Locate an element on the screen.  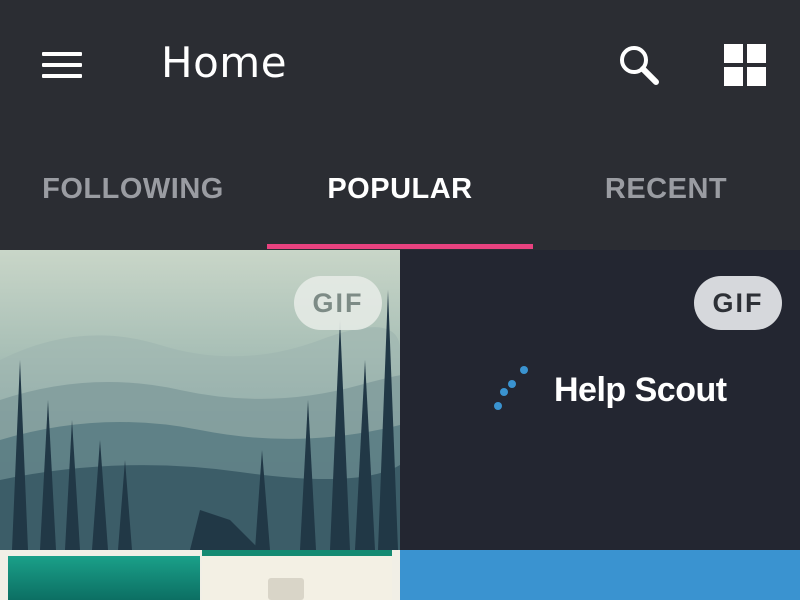
page-title: Home is located at coordinates (224, 62).